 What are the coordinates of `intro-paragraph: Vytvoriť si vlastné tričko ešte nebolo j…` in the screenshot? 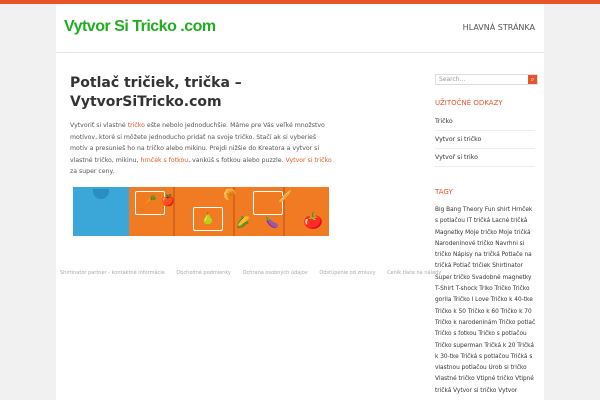 It's located at (201, 149).